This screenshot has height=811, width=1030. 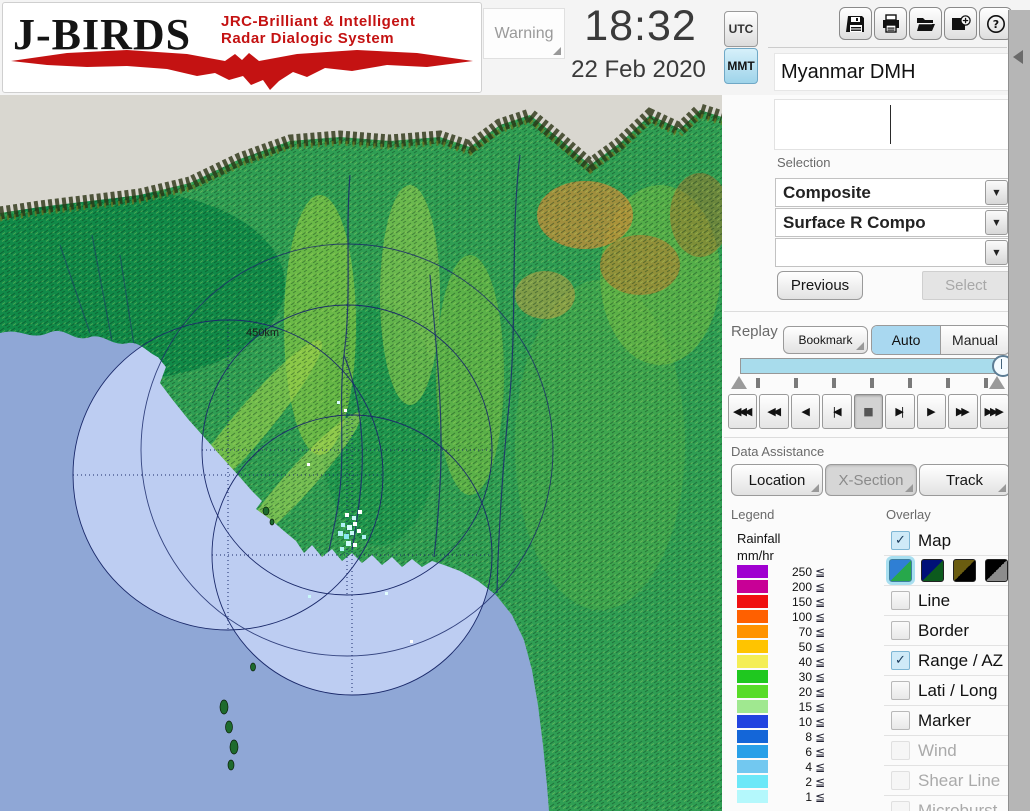 I want to click on legend-row: 100 ≦, so click(x=781, y=616).